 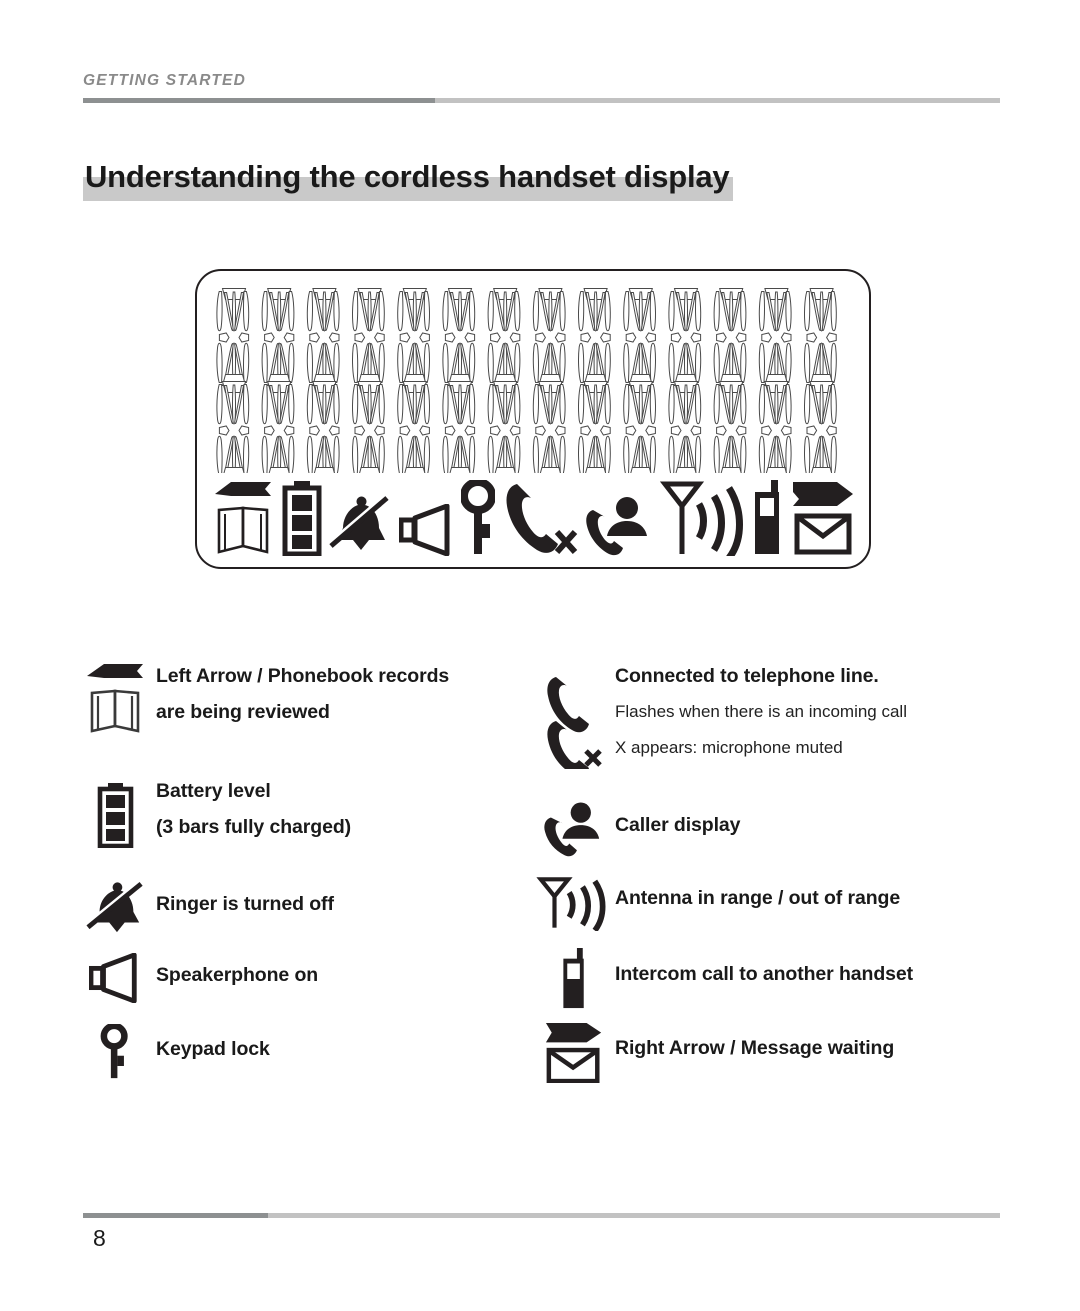 I want to click on legend-line: Caller display, so click(x=678, y=825).